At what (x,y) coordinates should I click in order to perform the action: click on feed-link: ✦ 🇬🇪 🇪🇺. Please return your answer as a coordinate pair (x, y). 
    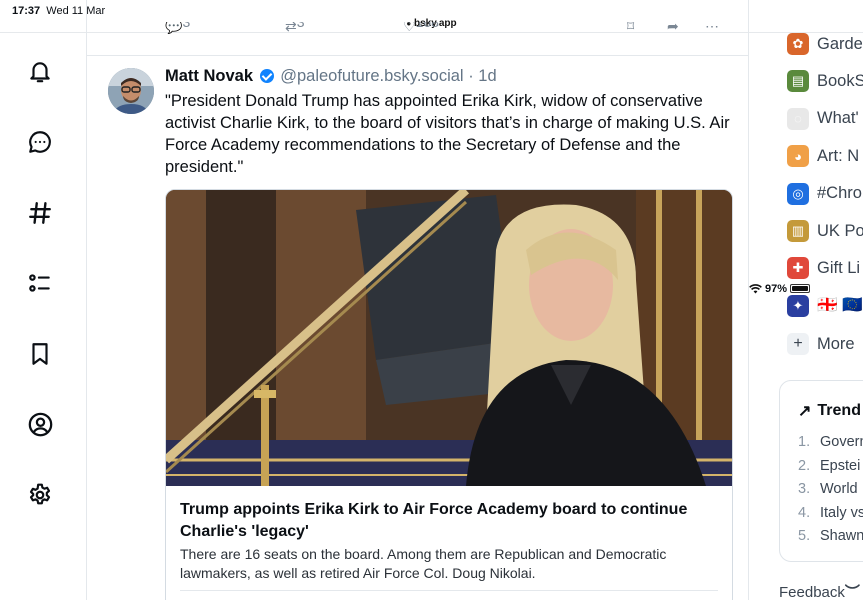
    Looking at the image, I should click on (825, 305).